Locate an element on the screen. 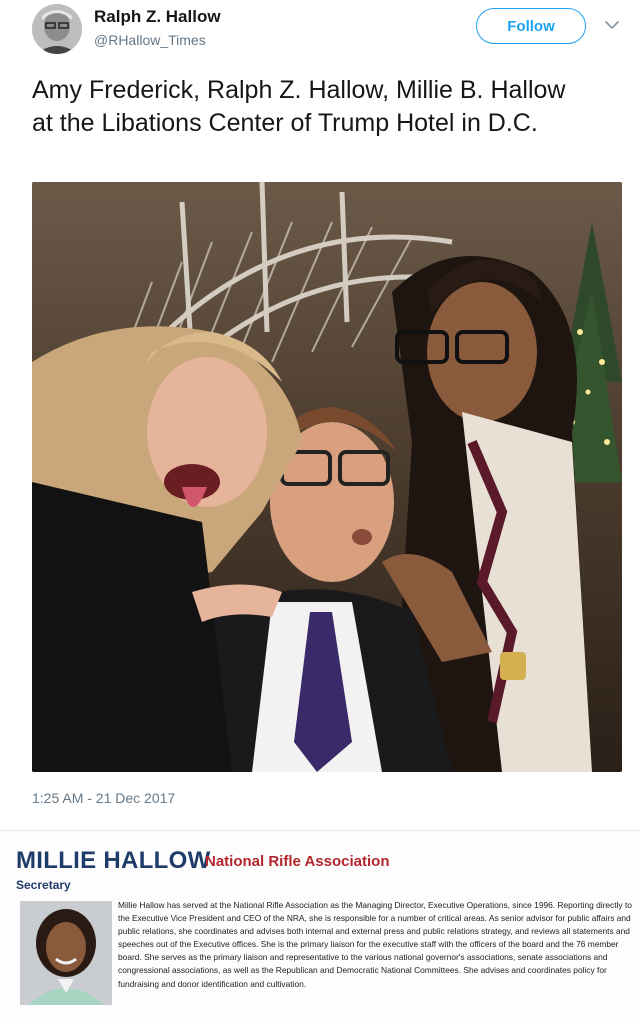  avatar-portrait is located at coordinates (57, 29).